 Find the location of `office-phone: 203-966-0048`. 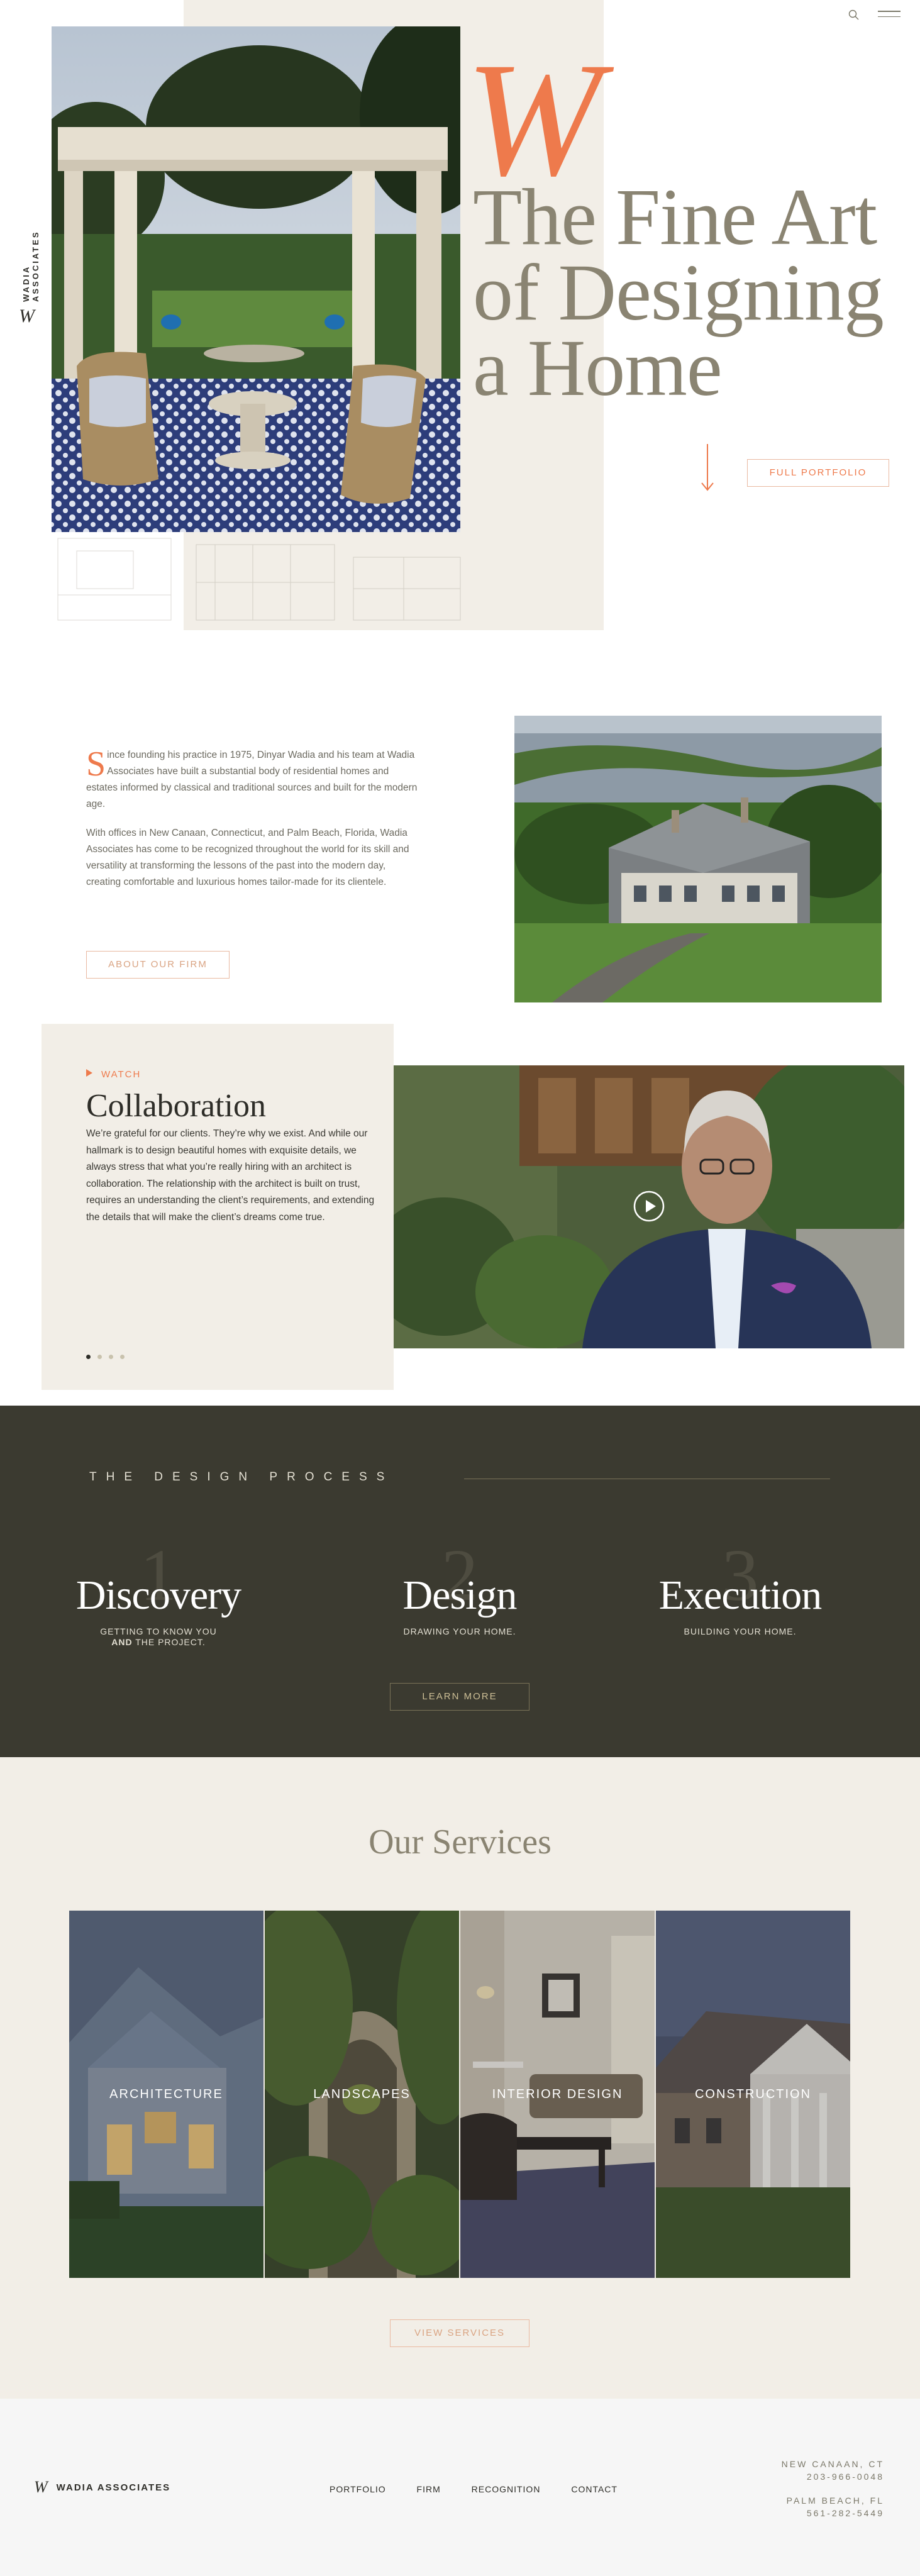

office-phone: 203-966-0048 is located at coordinates (788, 2476).